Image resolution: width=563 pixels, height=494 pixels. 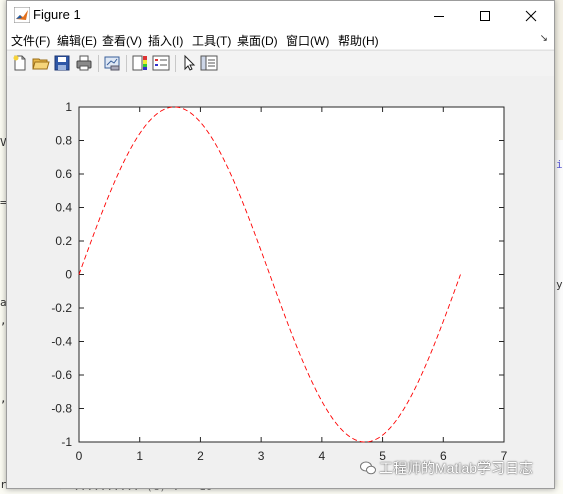 What do you see at coordinates (68, 107) in the screenshot?
I see `y-tick-label: 1` at bounding box center [68, 107].